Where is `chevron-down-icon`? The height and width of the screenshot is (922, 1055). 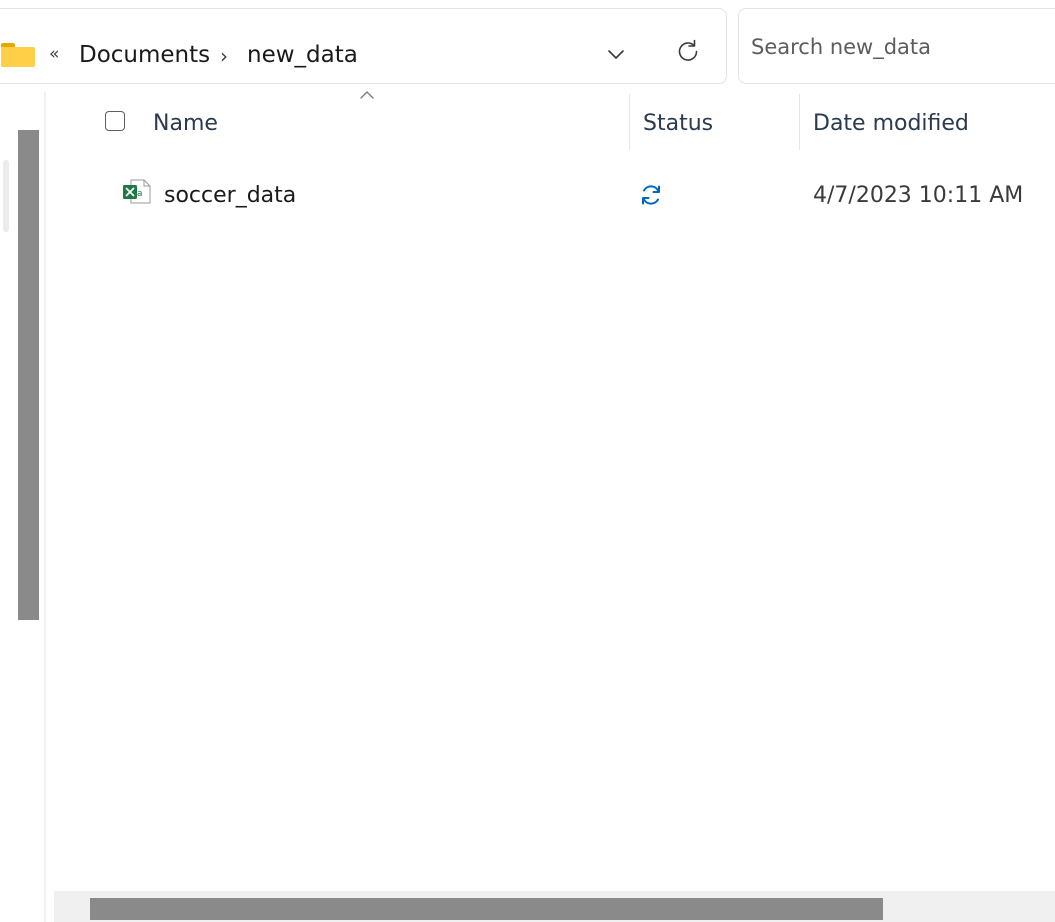 chevron-down-icon is located at coordinates (616, 54).